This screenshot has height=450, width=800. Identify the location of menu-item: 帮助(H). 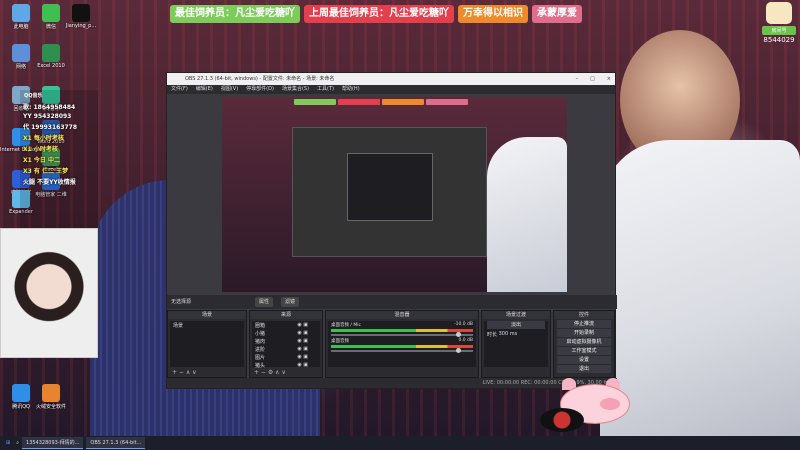
(351, 89).